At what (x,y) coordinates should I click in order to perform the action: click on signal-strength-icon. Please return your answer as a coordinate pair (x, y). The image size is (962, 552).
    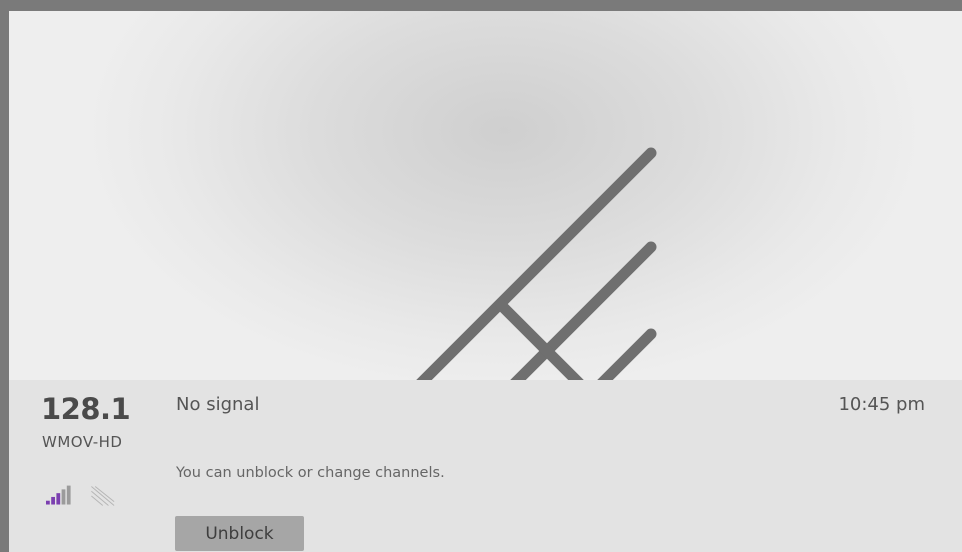
    Looking at the image, I should click on (80, 495).